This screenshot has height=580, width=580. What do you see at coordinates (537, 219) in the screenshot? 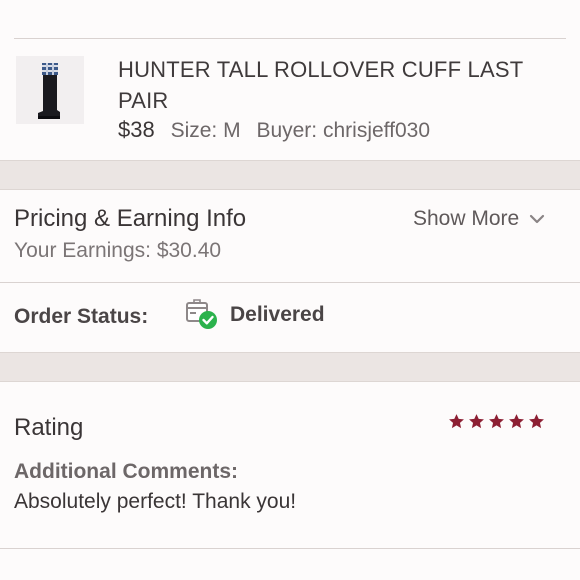
I see `chevron-down-icon` at bounding box center [537, 219].